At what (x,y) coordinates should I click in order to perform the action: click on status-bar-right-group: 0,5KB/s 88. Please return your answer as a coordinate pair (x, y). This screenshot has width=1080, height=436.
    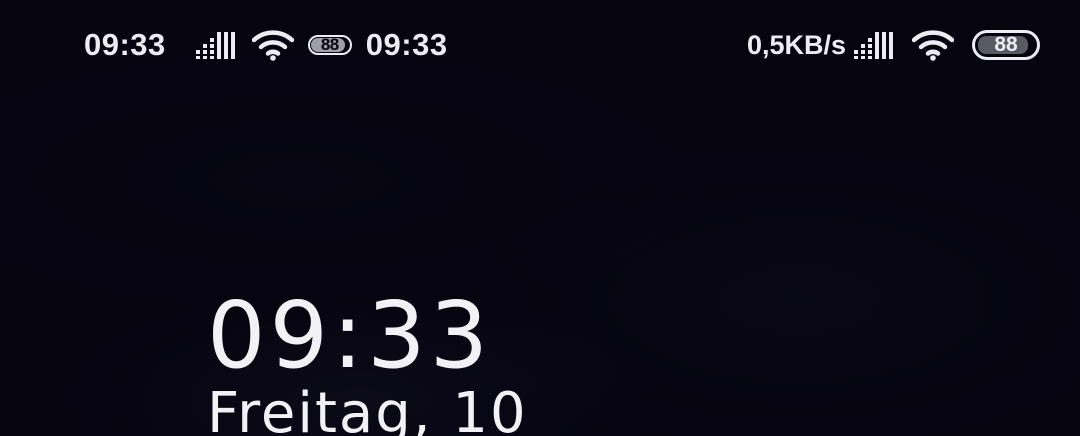
    Looking at the image, I should click on (893, 45).